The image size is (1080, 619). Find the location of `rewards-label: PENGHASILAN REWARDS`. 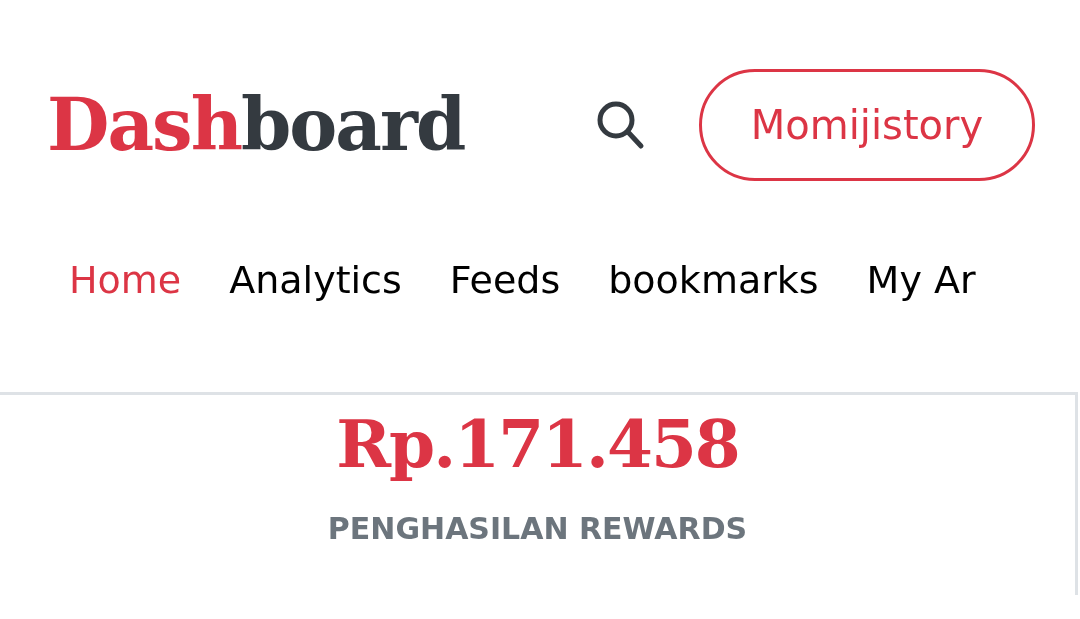

rewards-label: PENGHASILAN REWARDS is located at coordinates (537, 528).